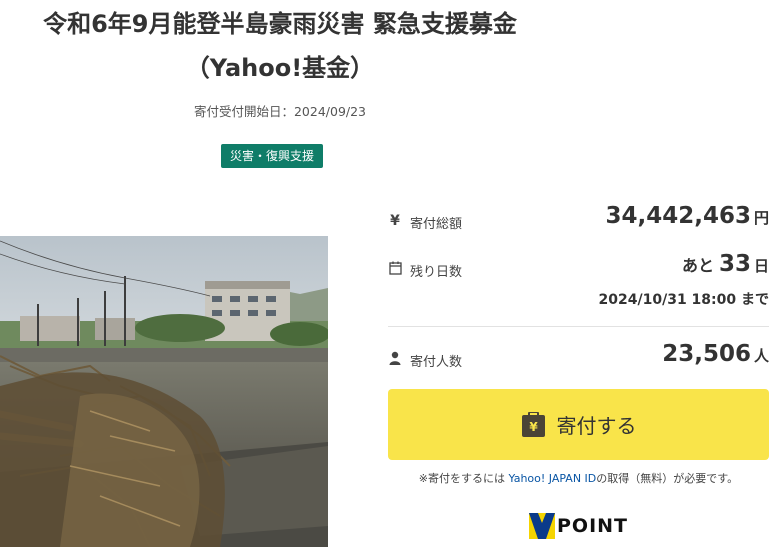  What do you see at coordinates (272, 156) in the screenshot?
I see `category-badge: 災害・復興支援` at bounding box center [272, 156].